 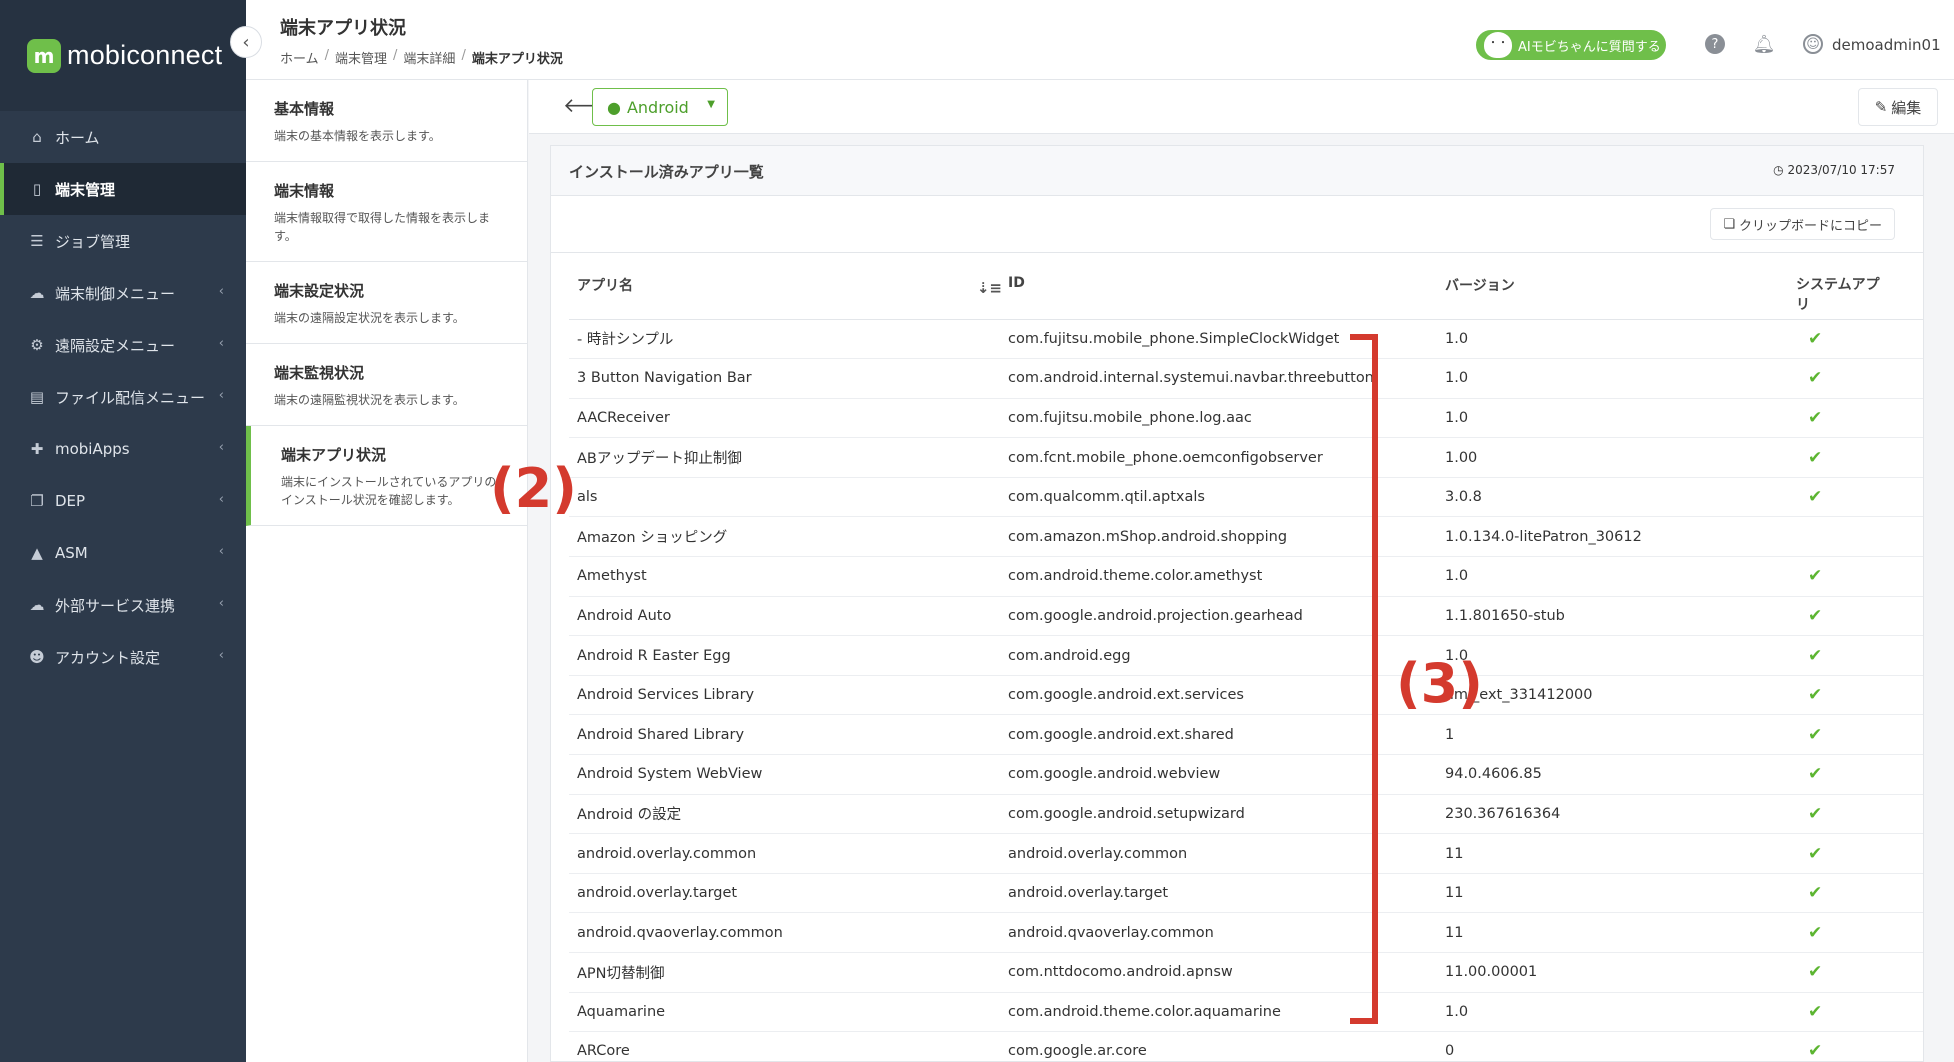 What do you see at coordinates (660, 107) in the screenshot?
I see `os-select: ● Android ▼` at bounding box center [660, 107].